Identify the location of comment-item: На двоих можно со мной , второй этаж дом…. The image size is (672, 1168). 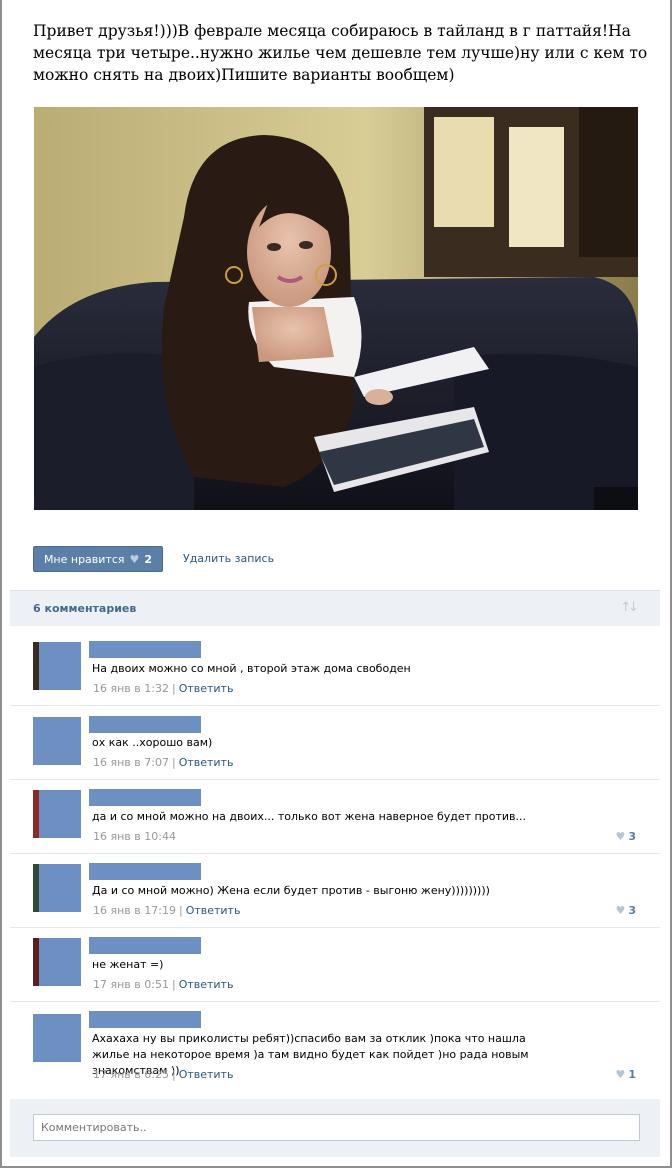
(335, 669).